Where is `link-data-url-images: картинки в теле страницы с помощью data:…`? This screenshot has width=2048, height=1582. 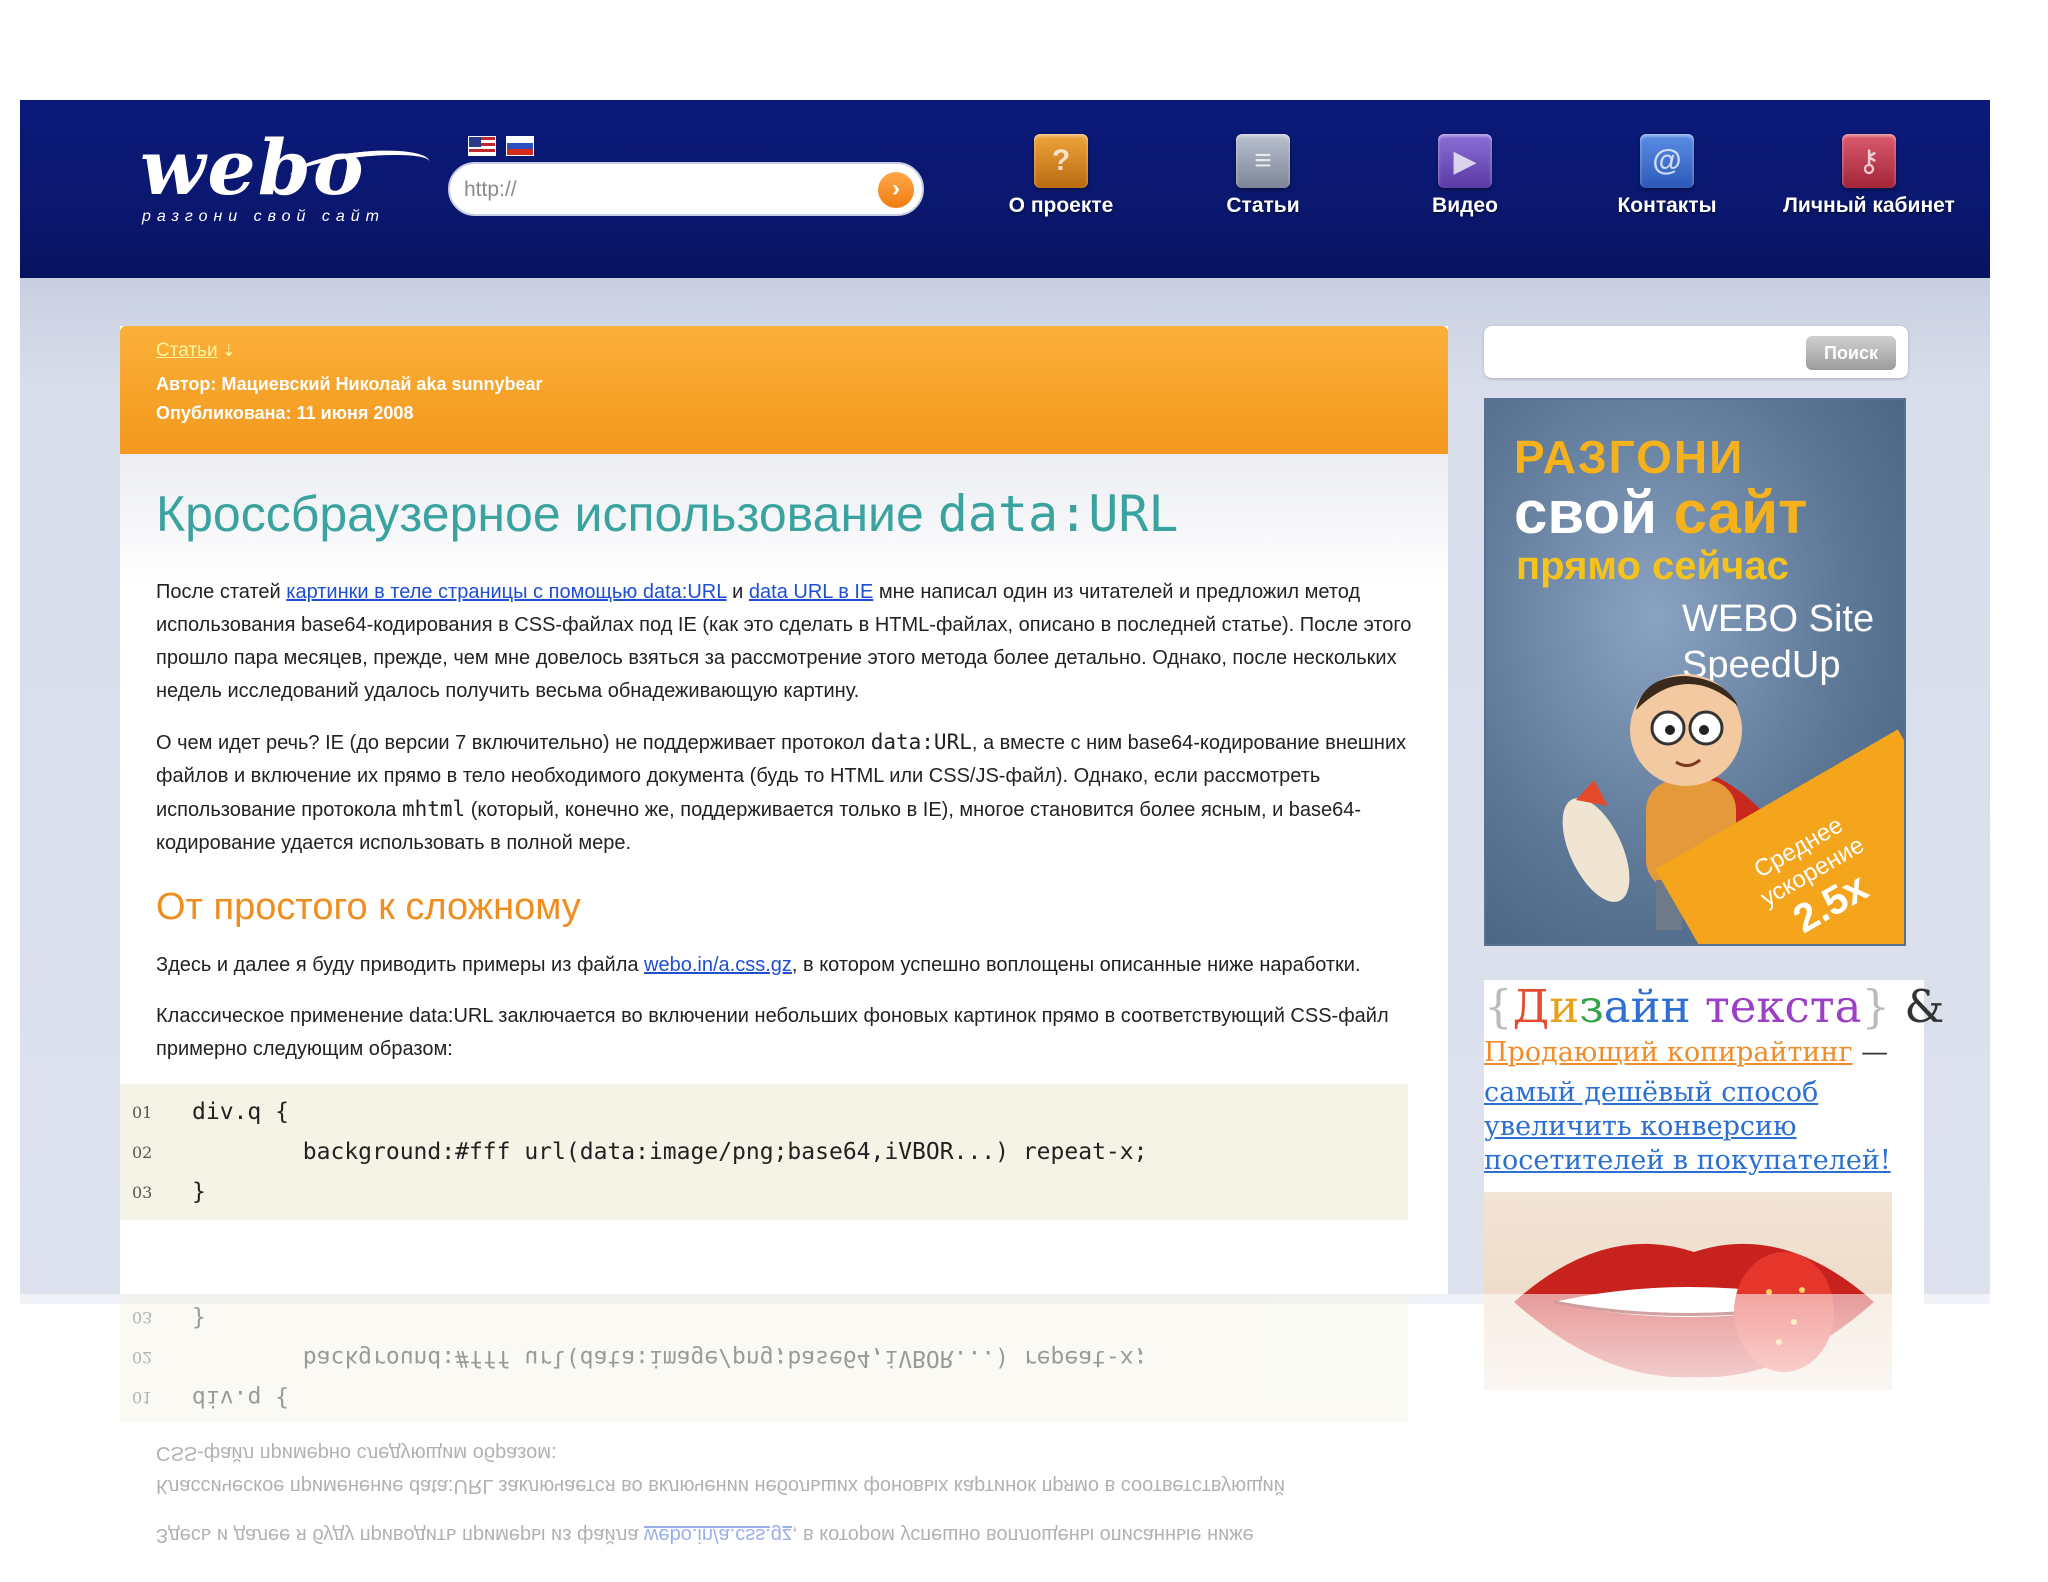 link-data-url-images: картинки в теле страницы с помощью data:… is located at coordinates (506, 592).